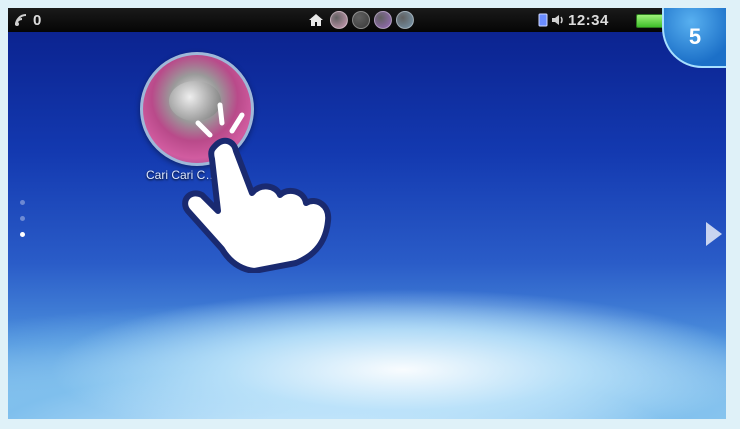 The height and width of the screenshot is (429, 740). Describe the element at coordinates (588, 20) in the screenshot. I see `clock: 12:34` at that location.